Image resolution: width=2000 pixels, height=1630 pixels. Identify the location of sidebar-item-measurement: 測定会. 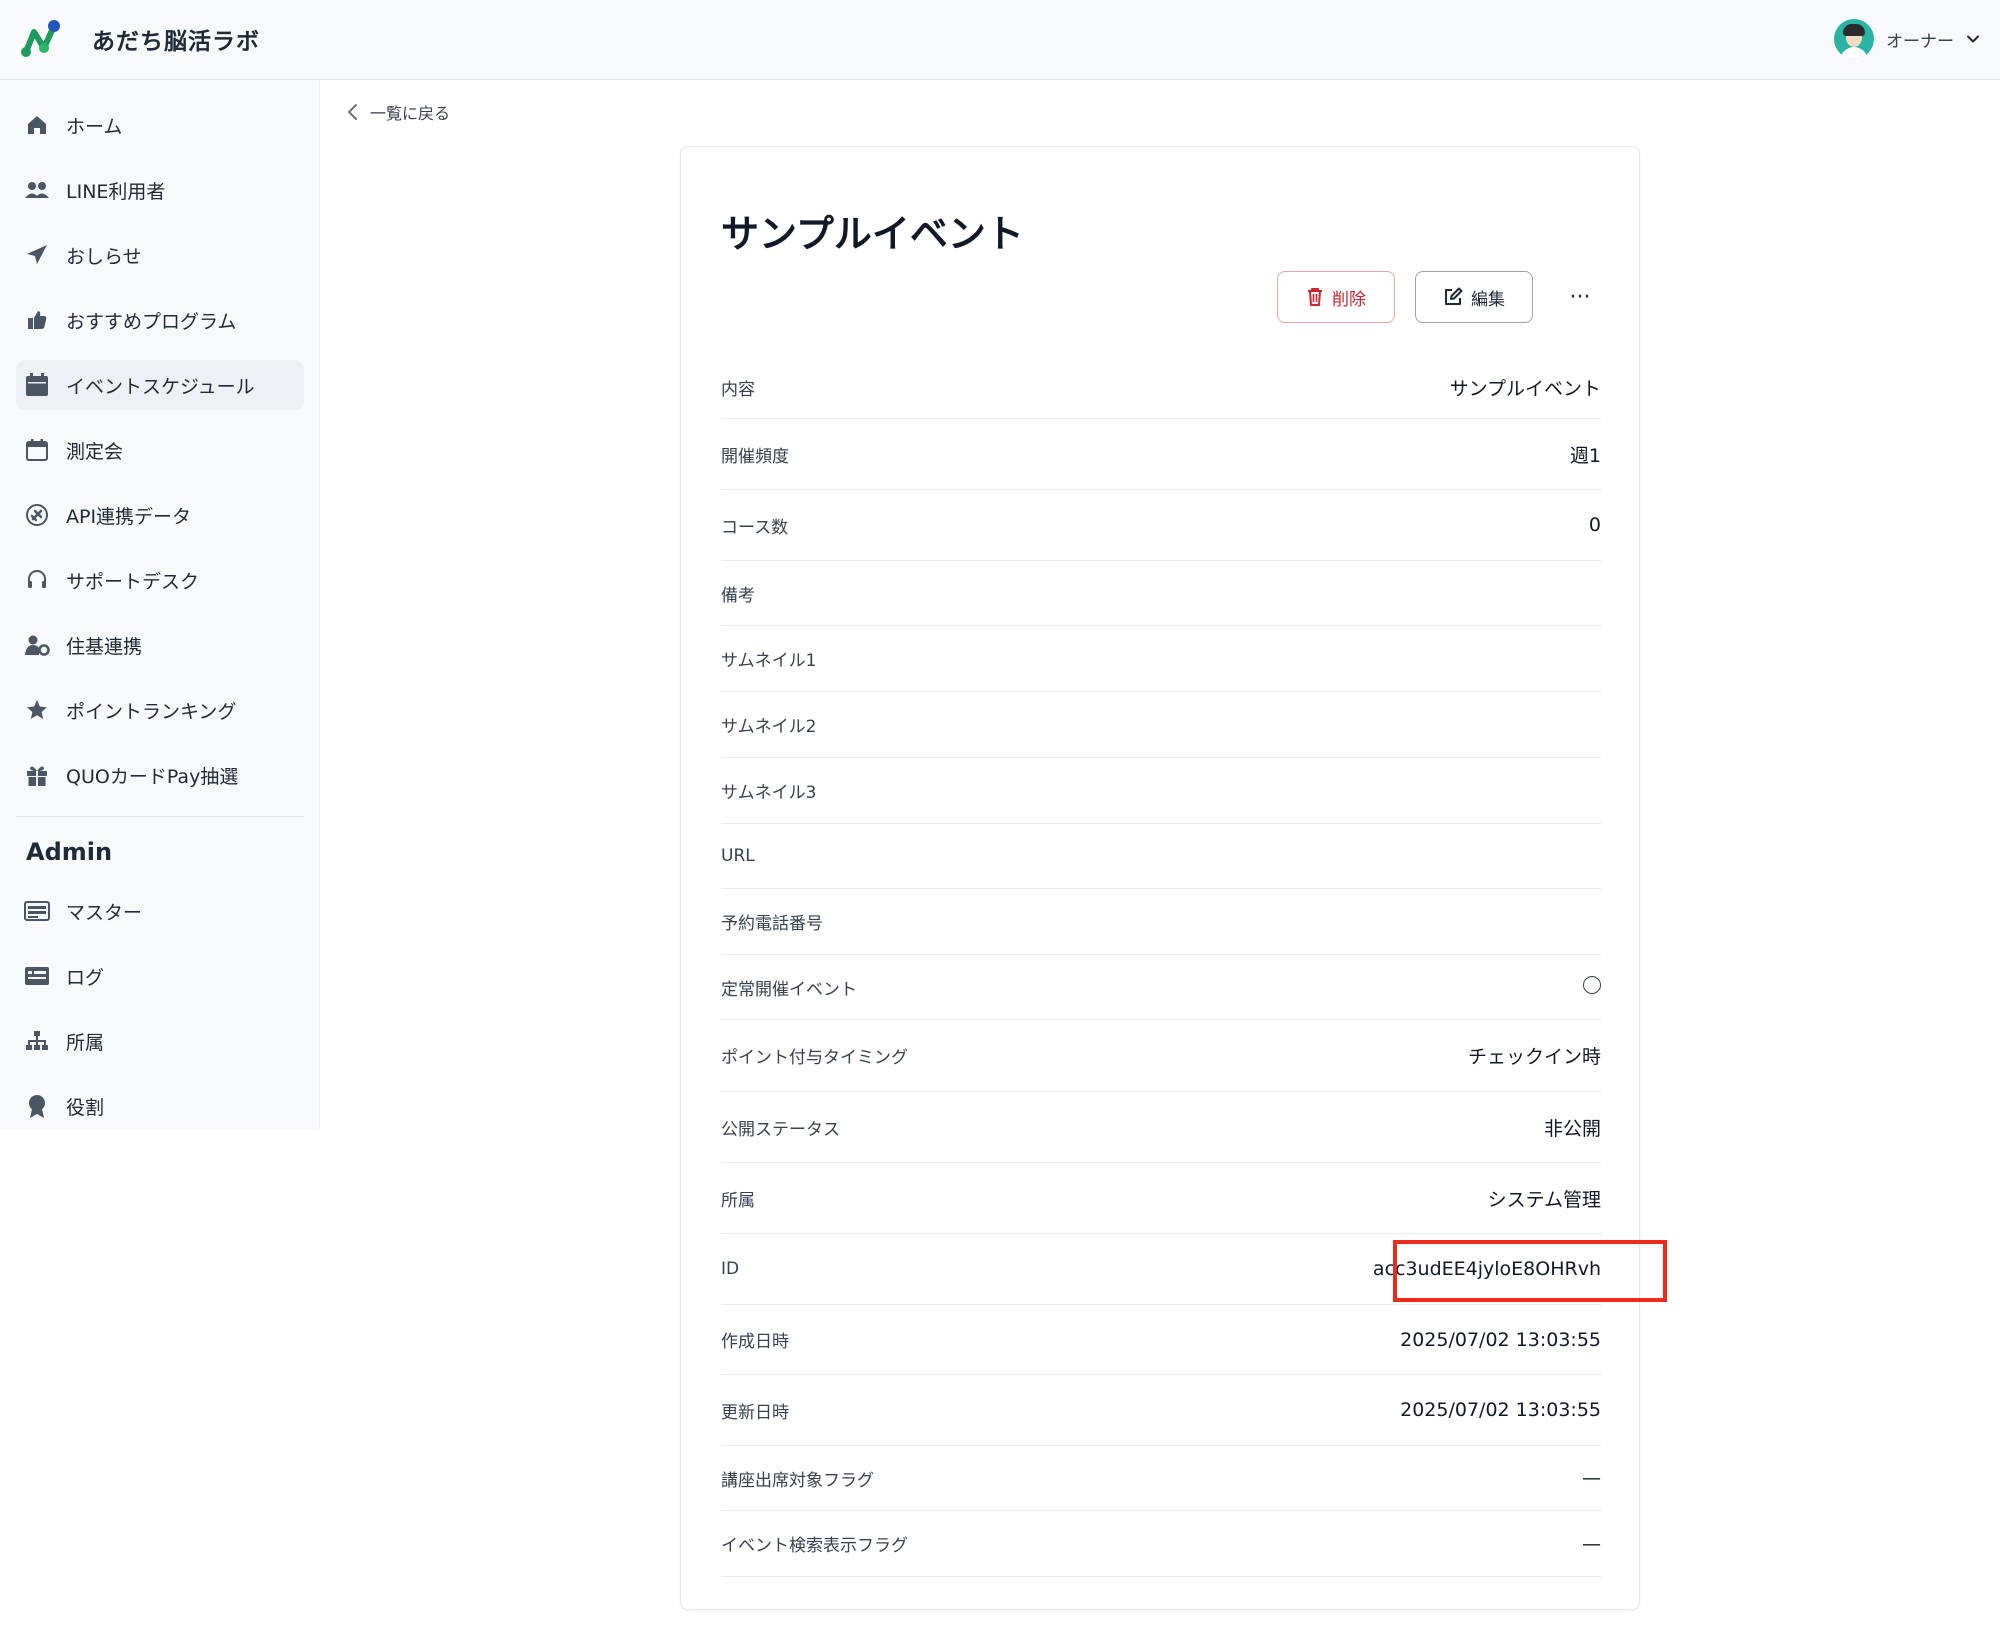
(160, 450).